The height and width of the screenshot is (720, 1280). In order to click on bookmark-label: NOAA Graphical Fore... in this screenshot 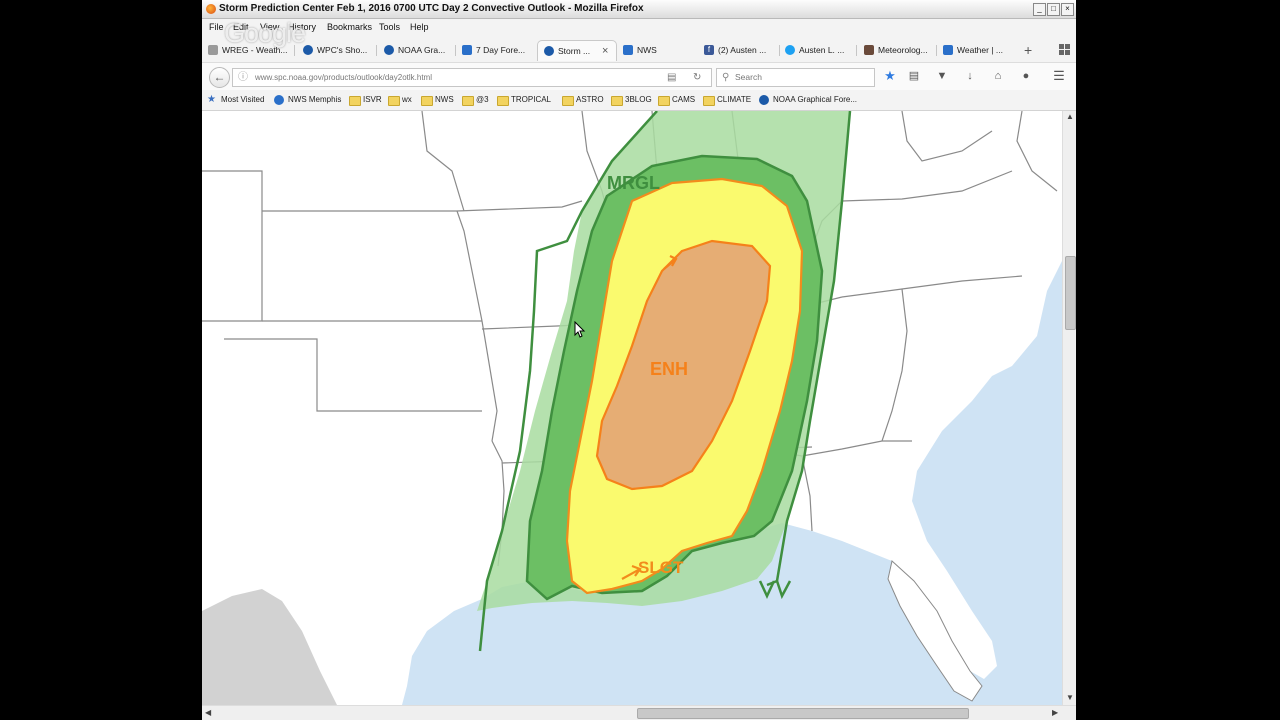, I will do `click(815, 99)`.